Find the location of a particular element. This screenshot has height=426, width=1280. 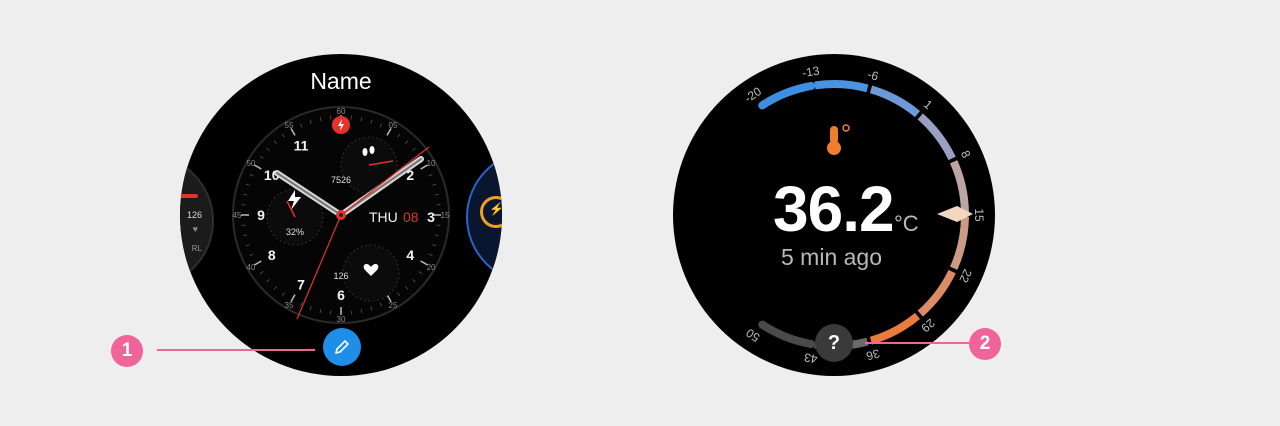

minute-numeral: 40 is located at coordinates (250, 267).